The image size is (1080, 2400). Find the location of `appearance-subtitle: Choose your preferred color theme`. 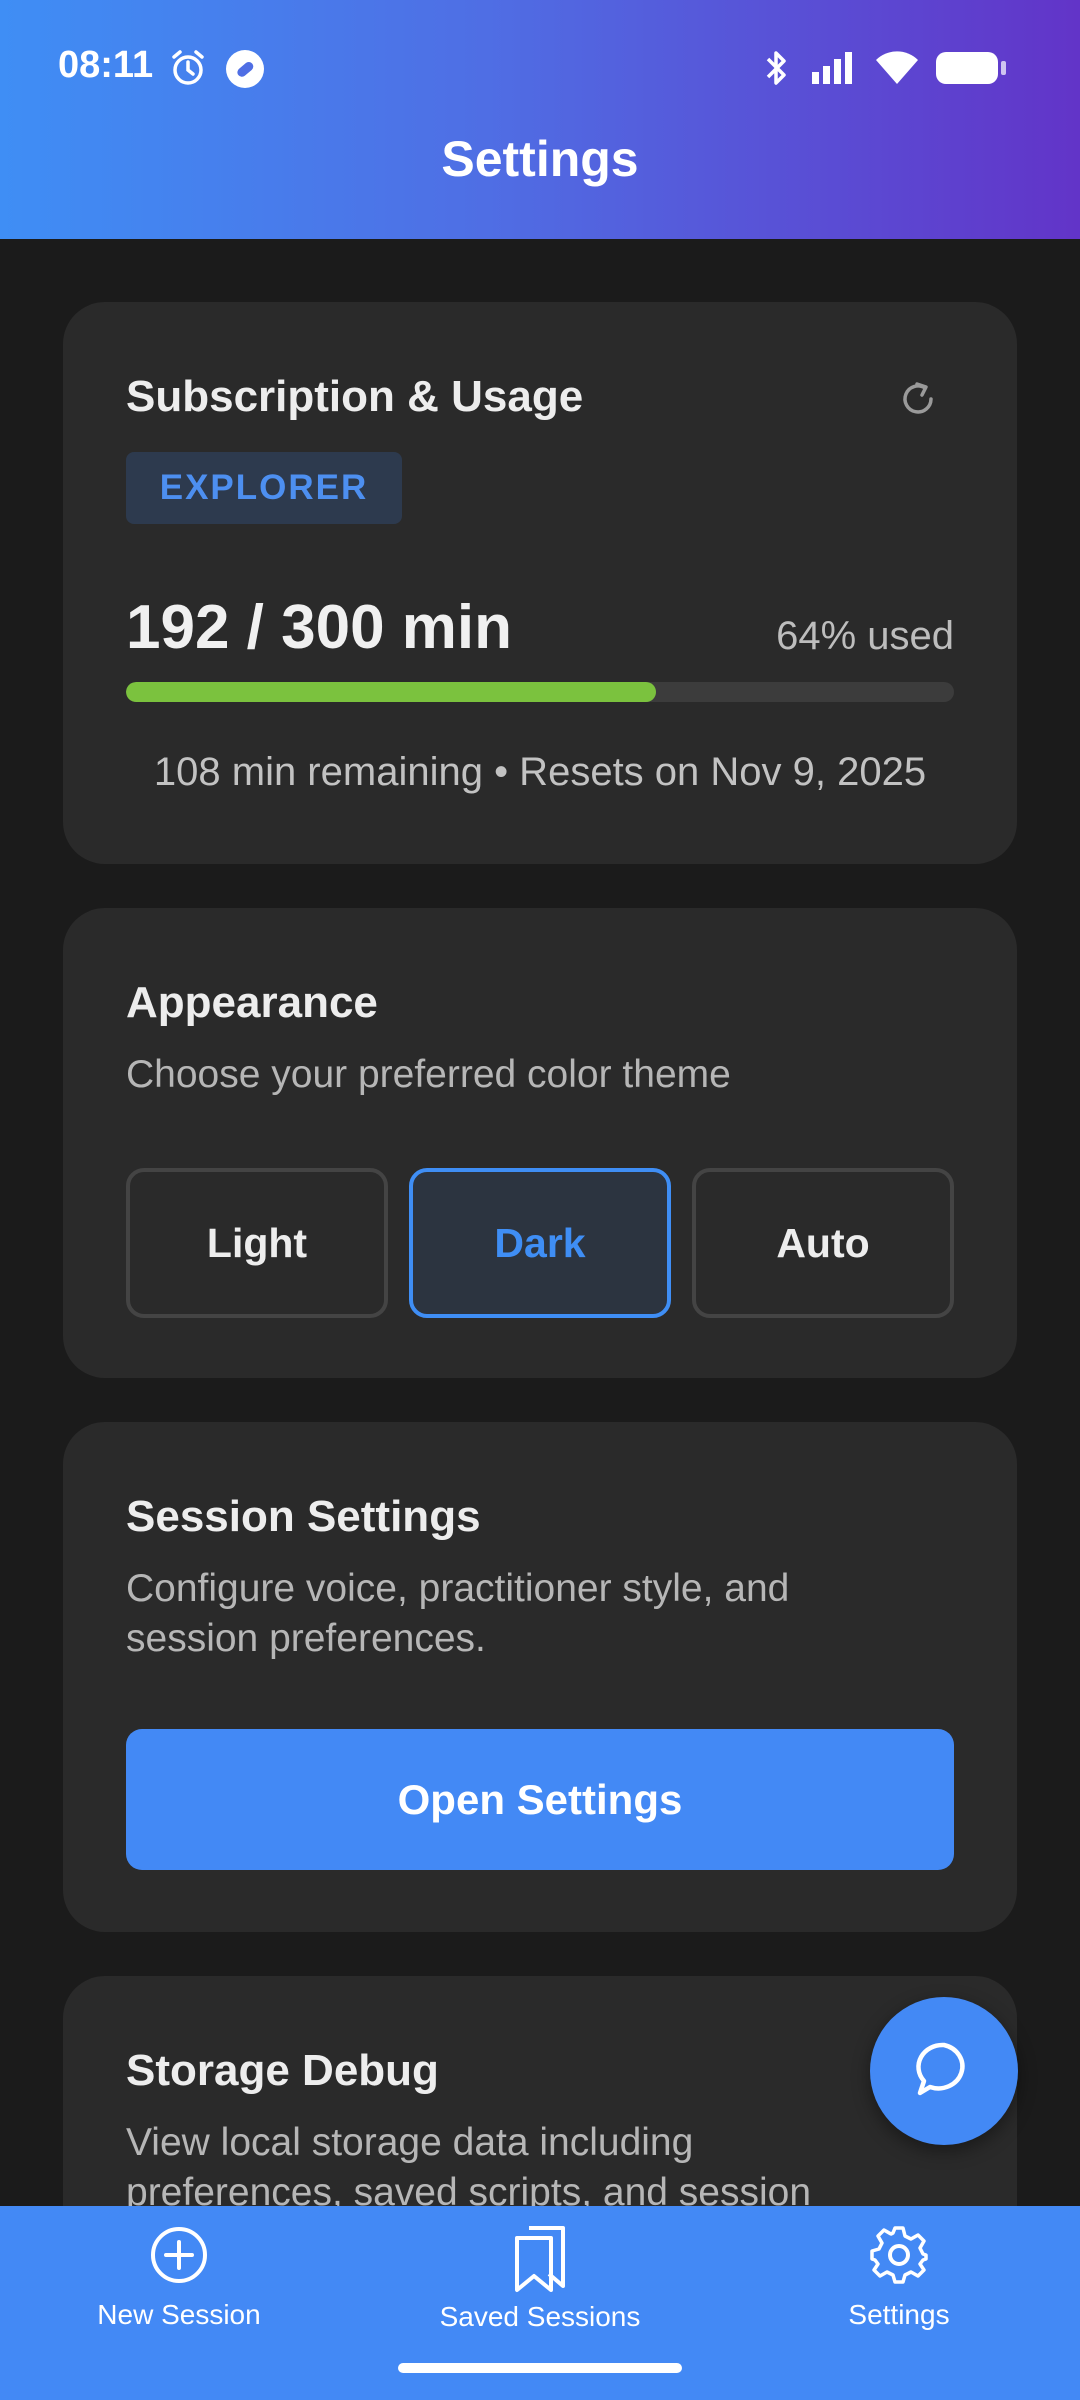

appearance-subtitle: Choose your preferred color theme is located at coordinates (428, 1074).